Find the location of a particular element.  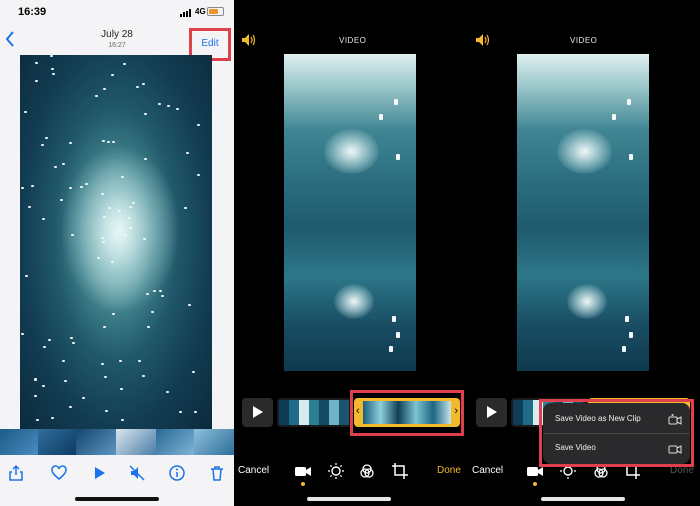

trash-icon is located at coordinates (217, 473).